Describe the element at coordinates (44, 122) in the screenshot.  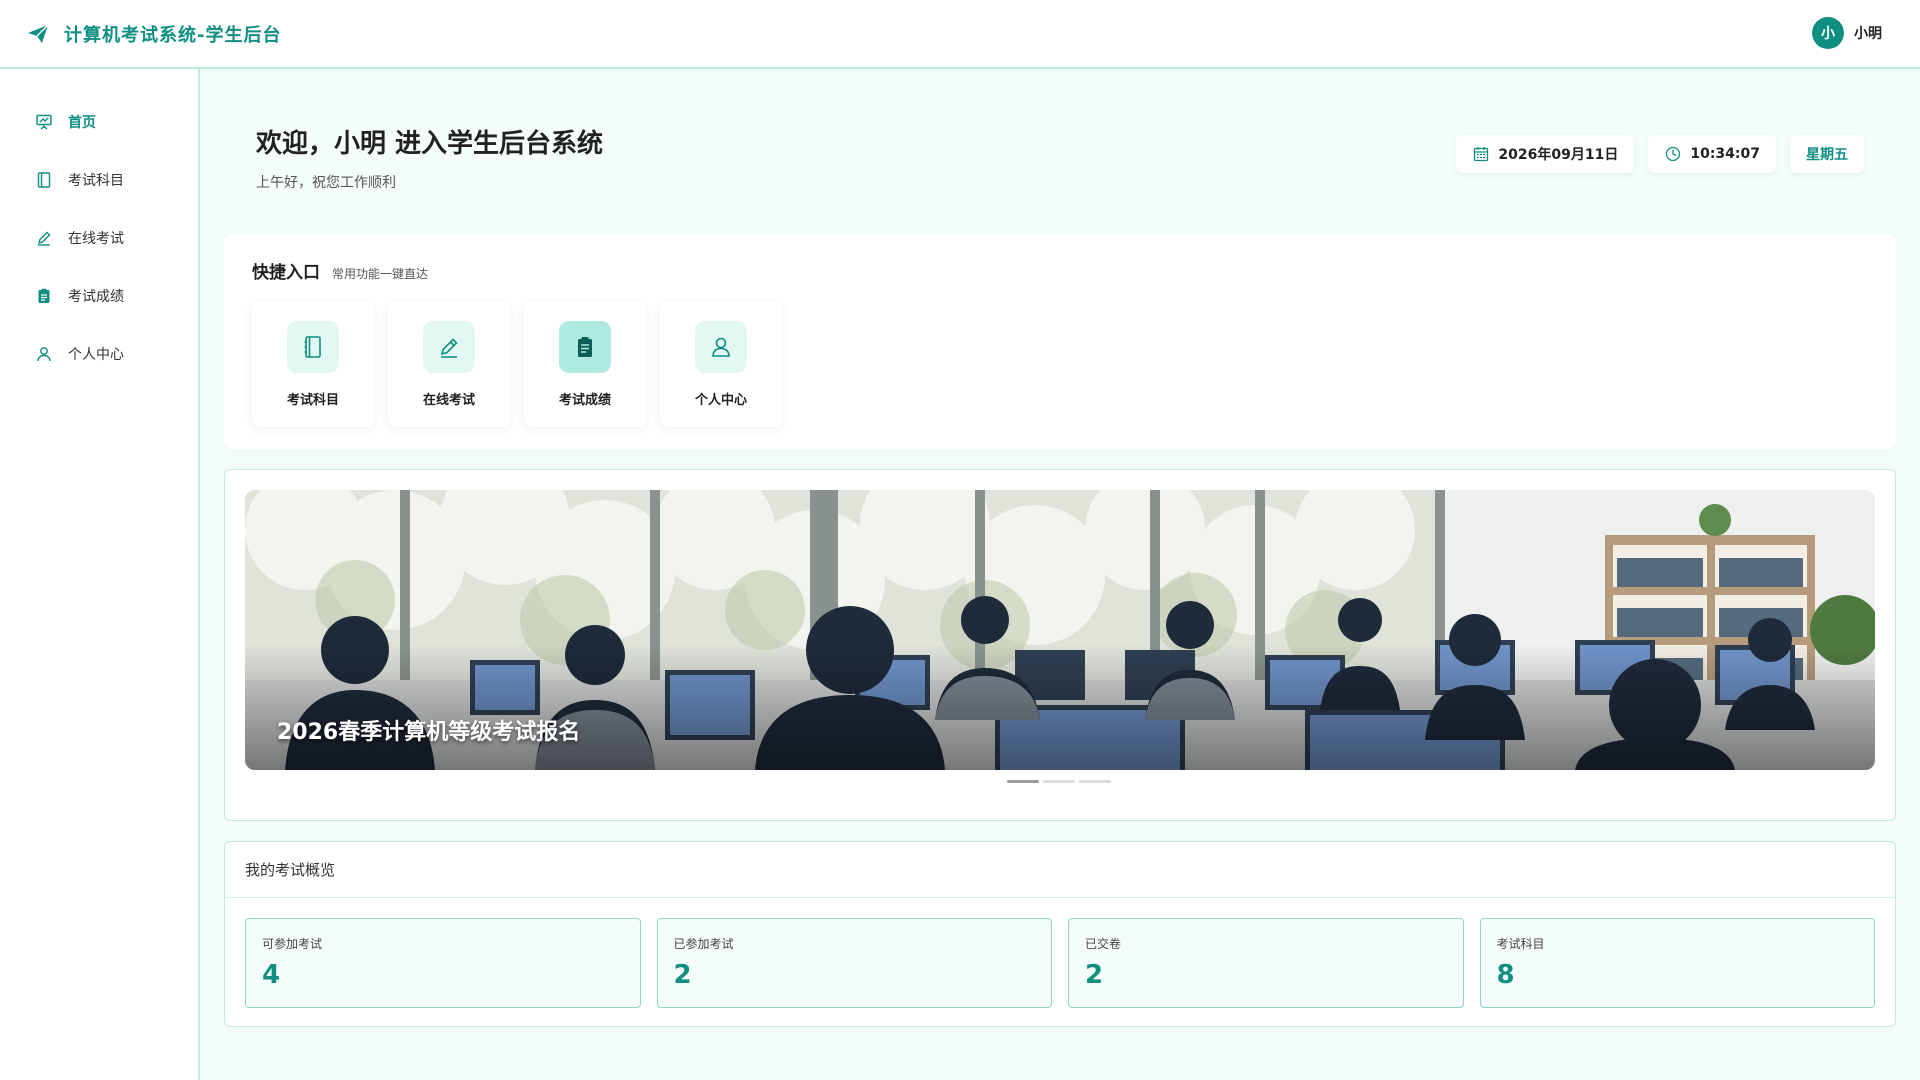
I see `presentation-icon` at that location.